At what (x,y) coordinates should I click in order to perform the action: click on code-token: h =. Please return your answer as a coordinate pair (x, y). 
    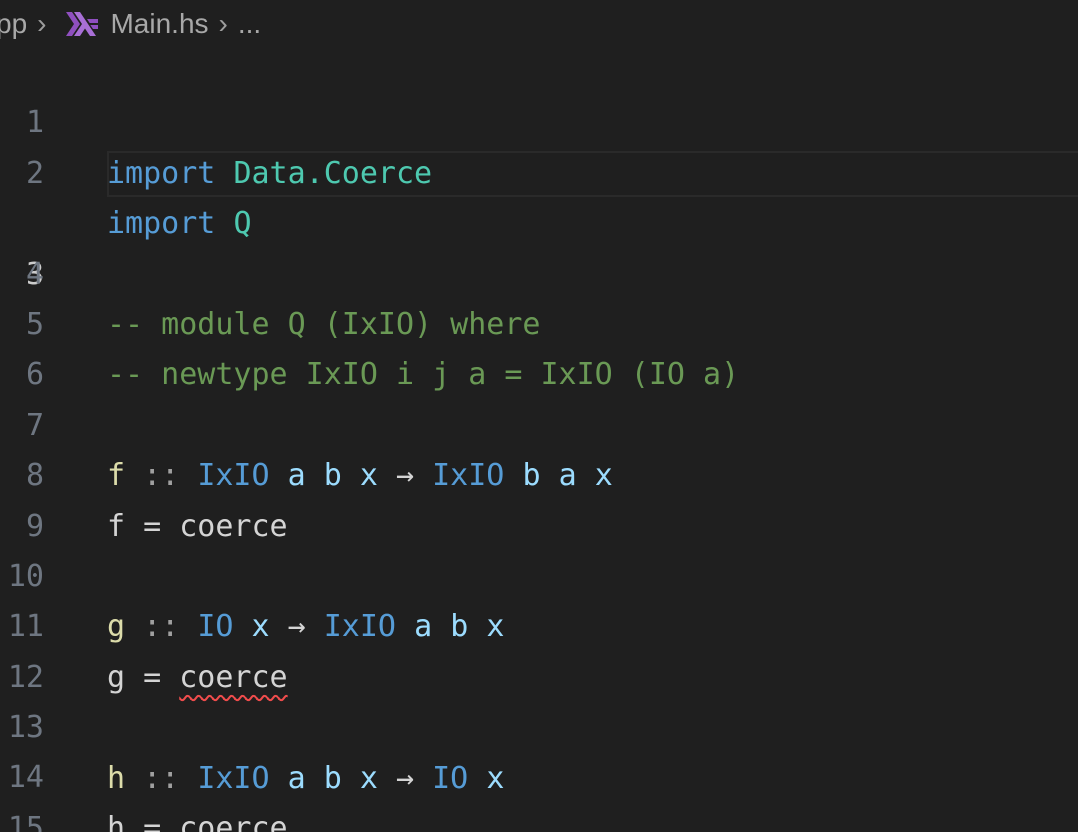
    Looking at the image, I should click on (143, 821).